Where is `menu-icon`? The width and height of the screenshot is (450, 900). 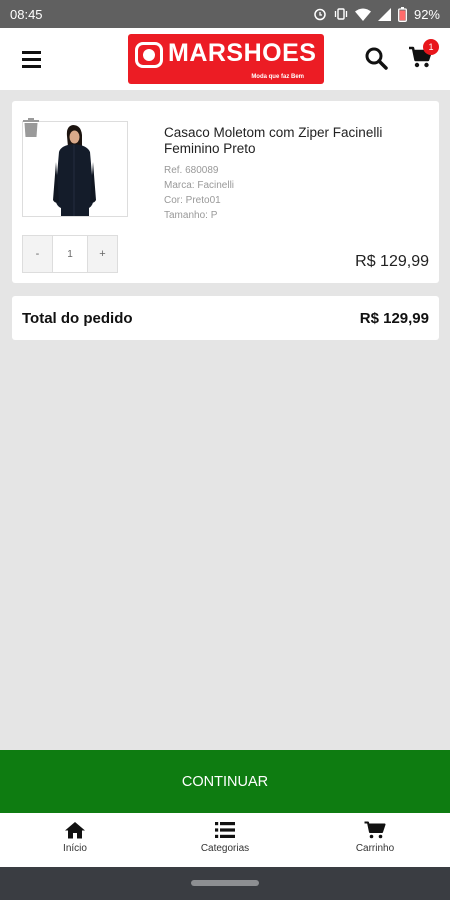 menu-icon is located at coordinates (32, 59).